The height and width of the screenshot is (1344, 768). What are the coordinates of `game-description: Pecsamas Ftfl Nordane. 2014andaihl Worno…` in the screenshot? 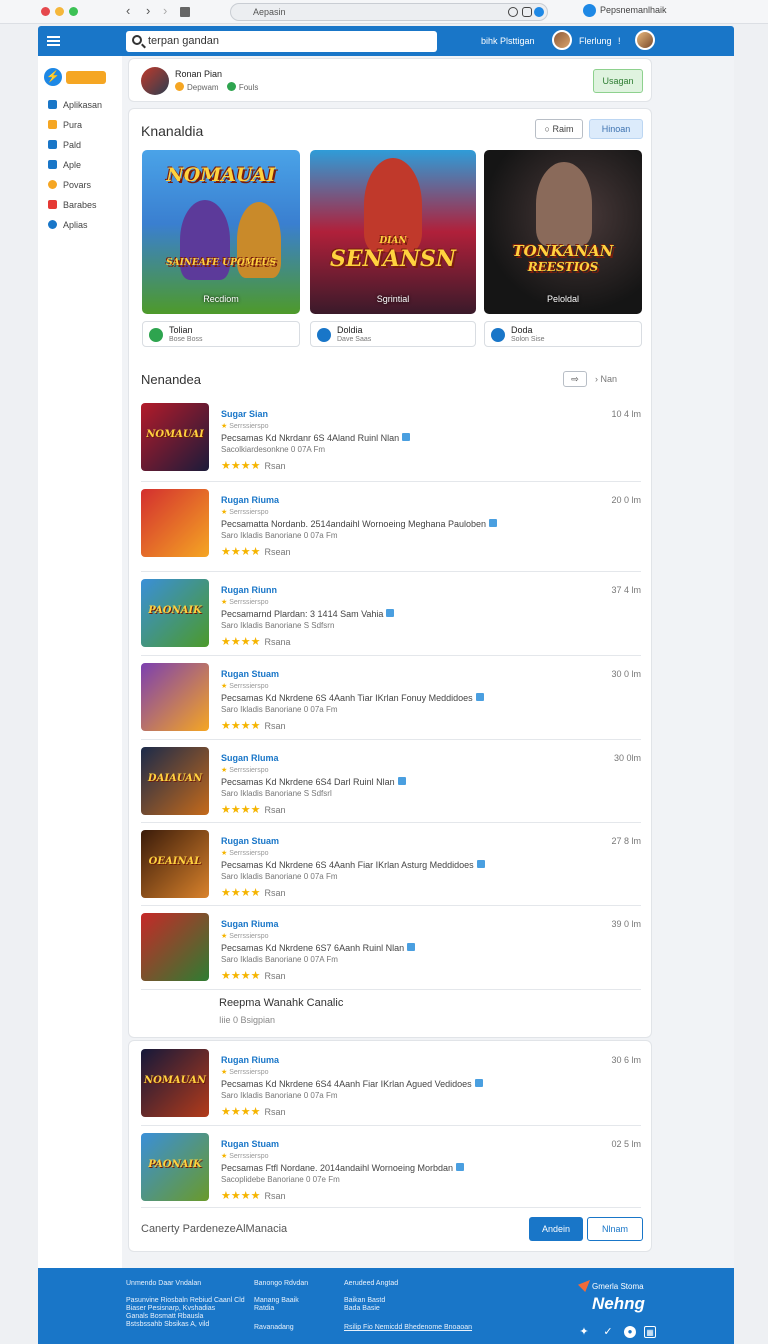 It's located at (342, 1168).